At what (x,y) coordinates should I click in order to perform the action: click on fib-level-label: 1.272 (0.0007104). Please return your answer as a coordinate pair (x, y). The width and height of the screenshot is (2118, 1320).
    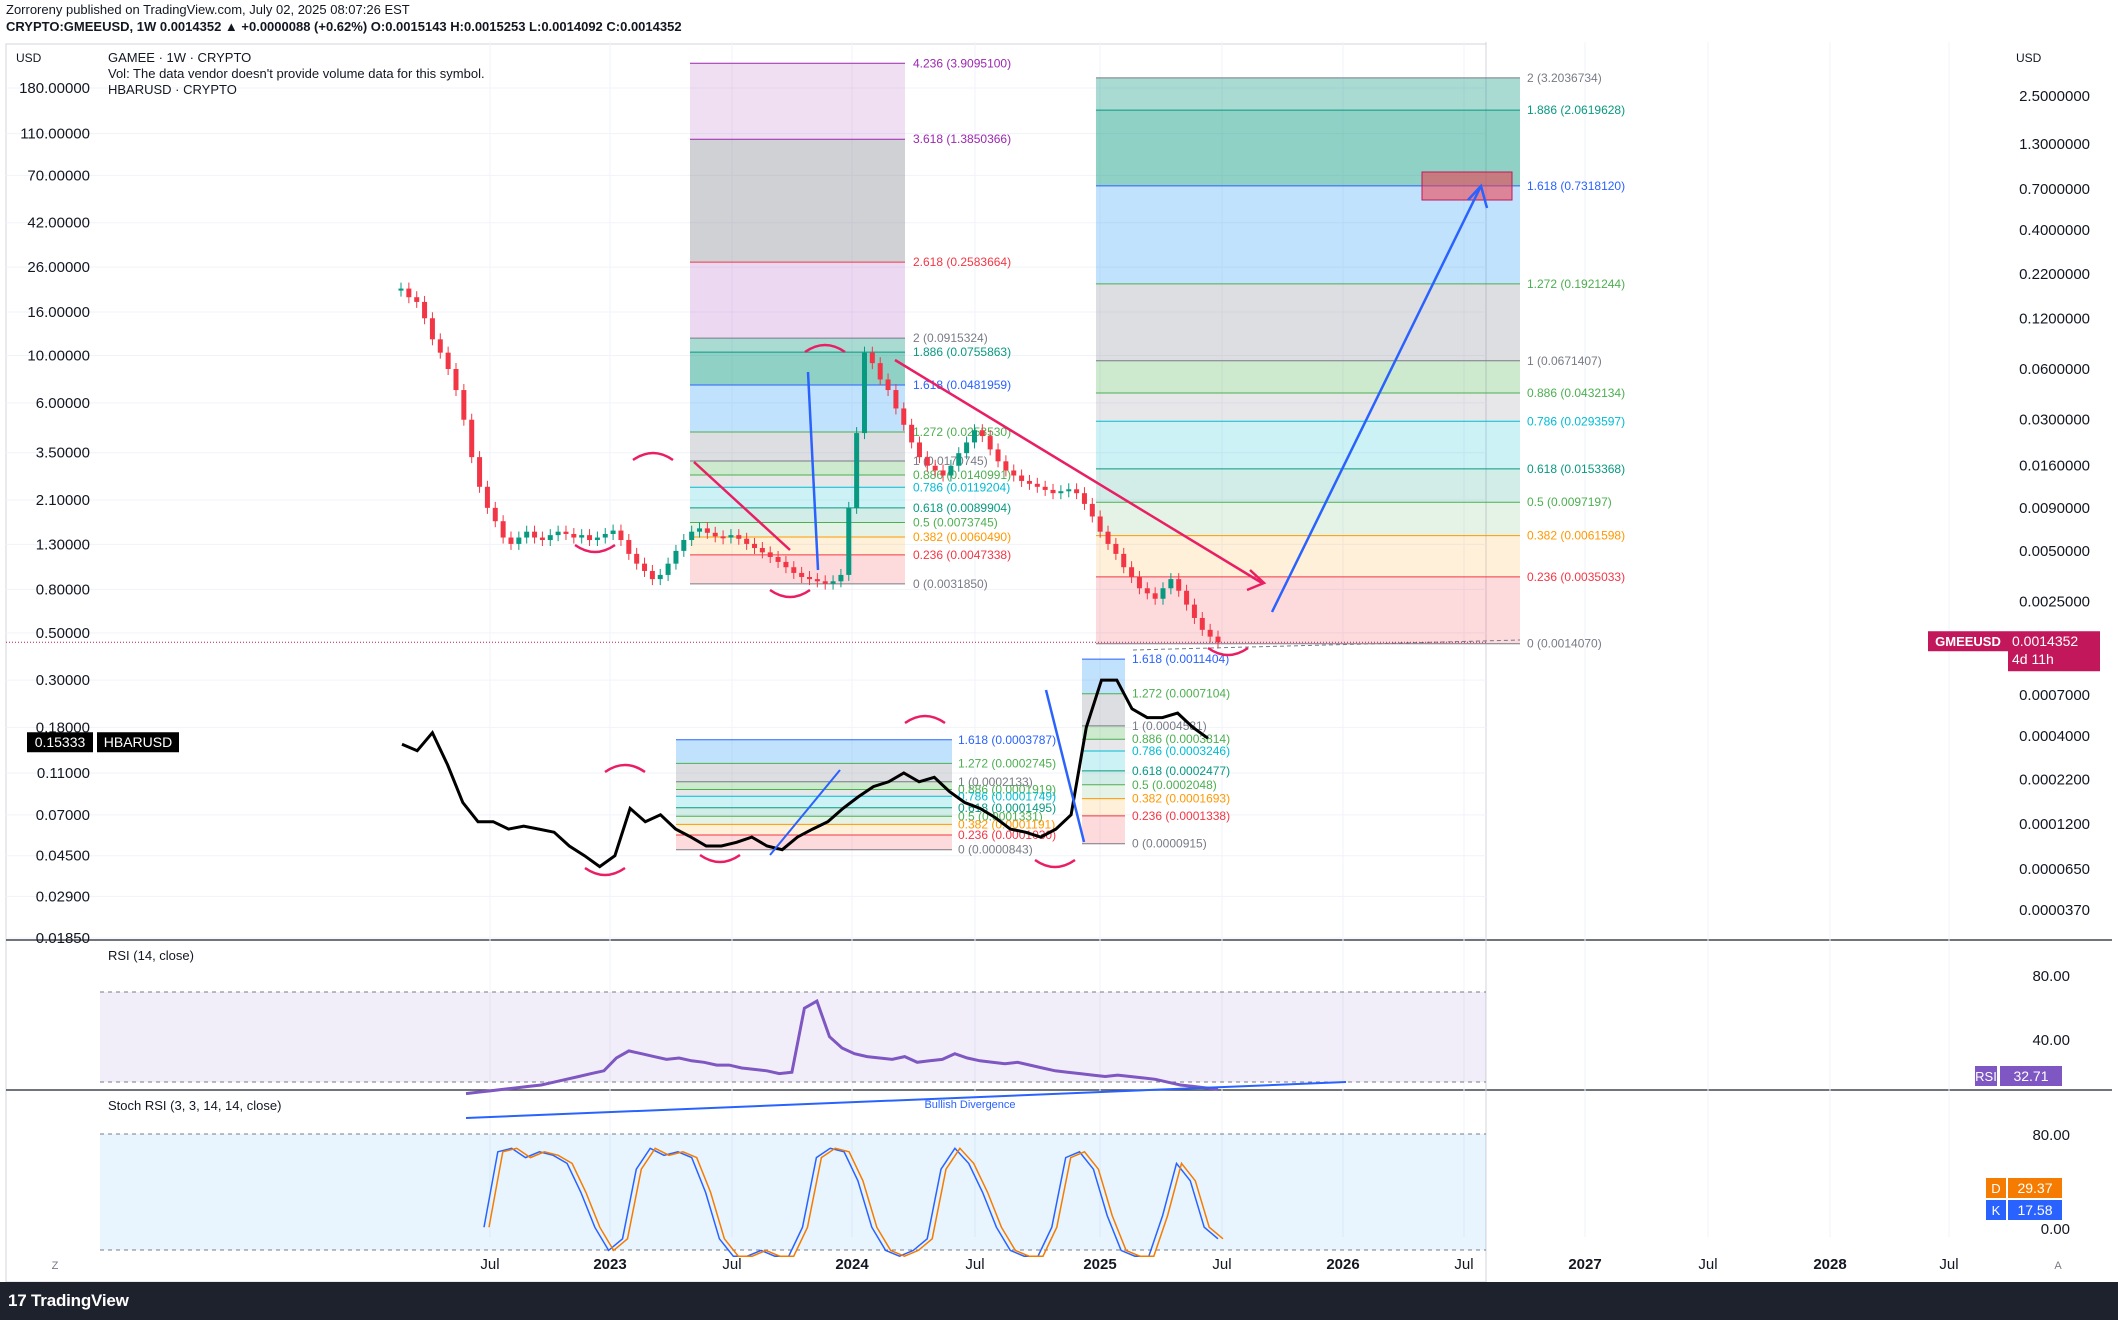
    Looking at the image, I should click on (1181, 694).